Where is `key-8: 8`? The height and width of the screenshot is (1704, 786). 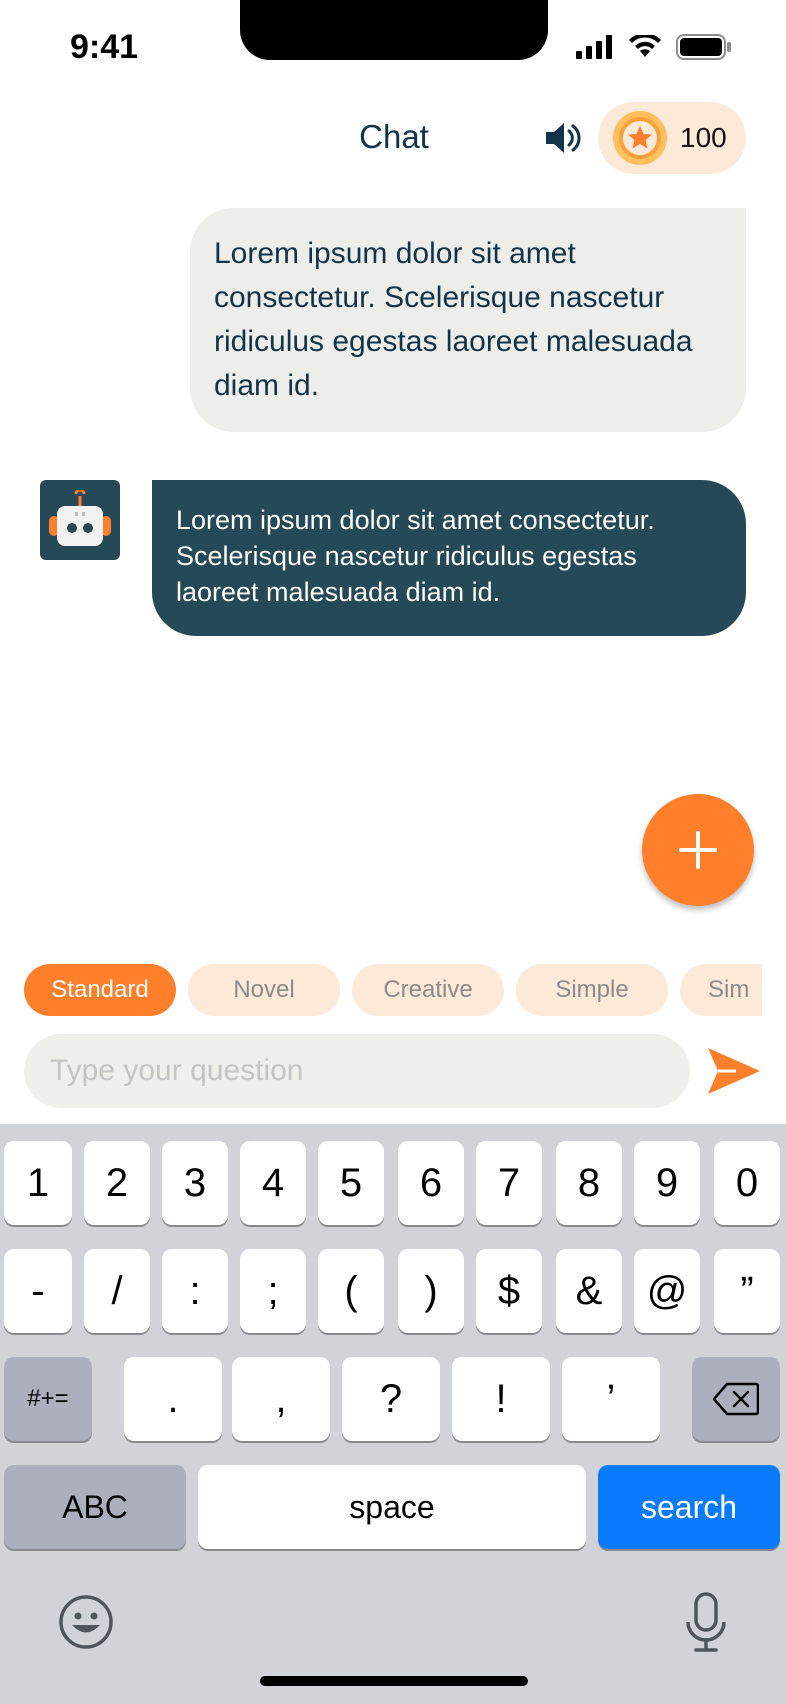 key-8: 8 is located at coordinates (589, 1183).